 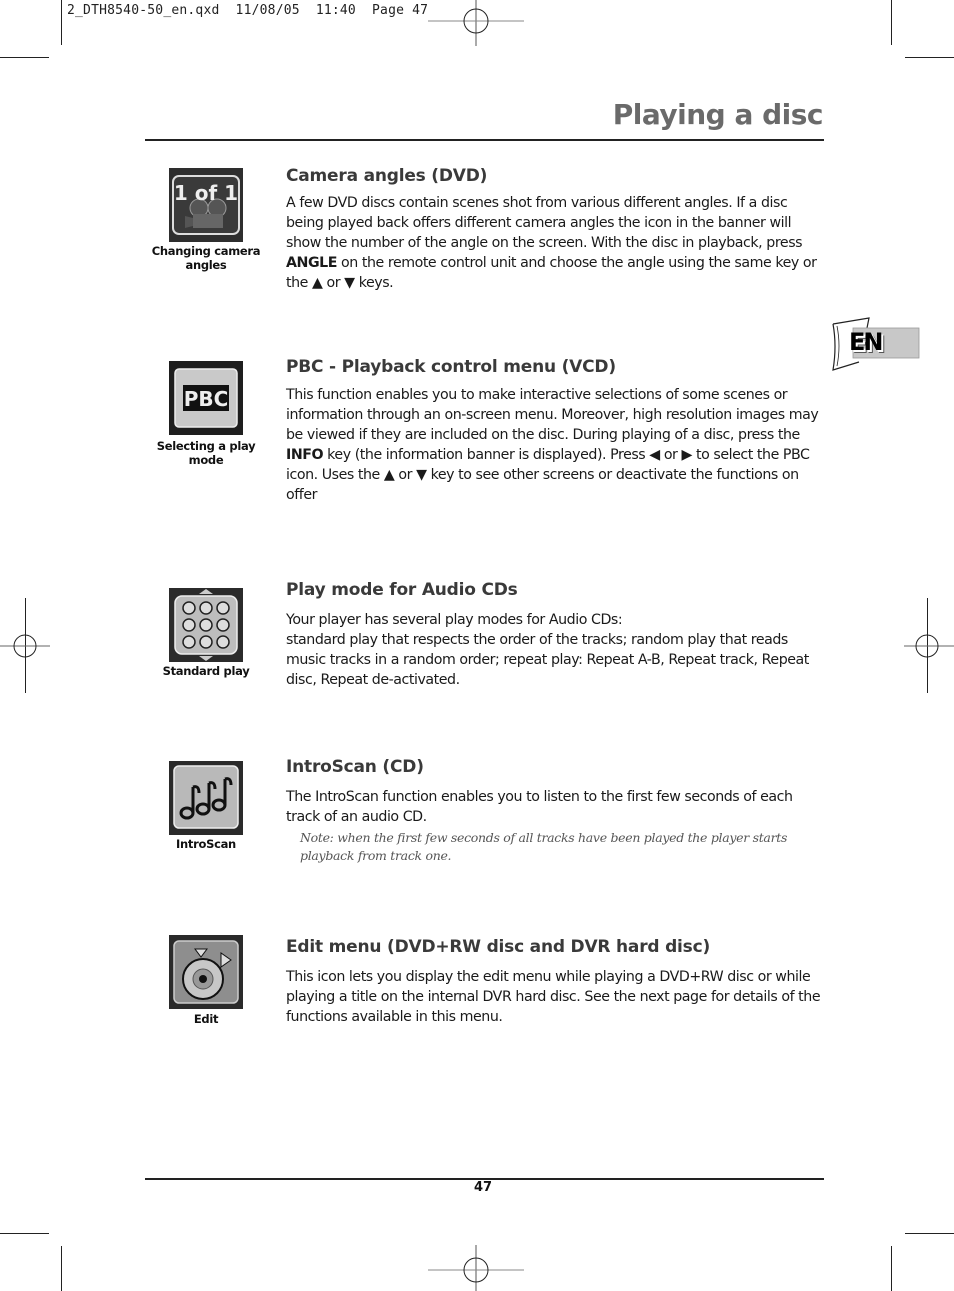 What do you see at coordinates (206, 671) in the screenshot?
I see `standard-play-caption: Standard play` at bounding box center [206, 671].